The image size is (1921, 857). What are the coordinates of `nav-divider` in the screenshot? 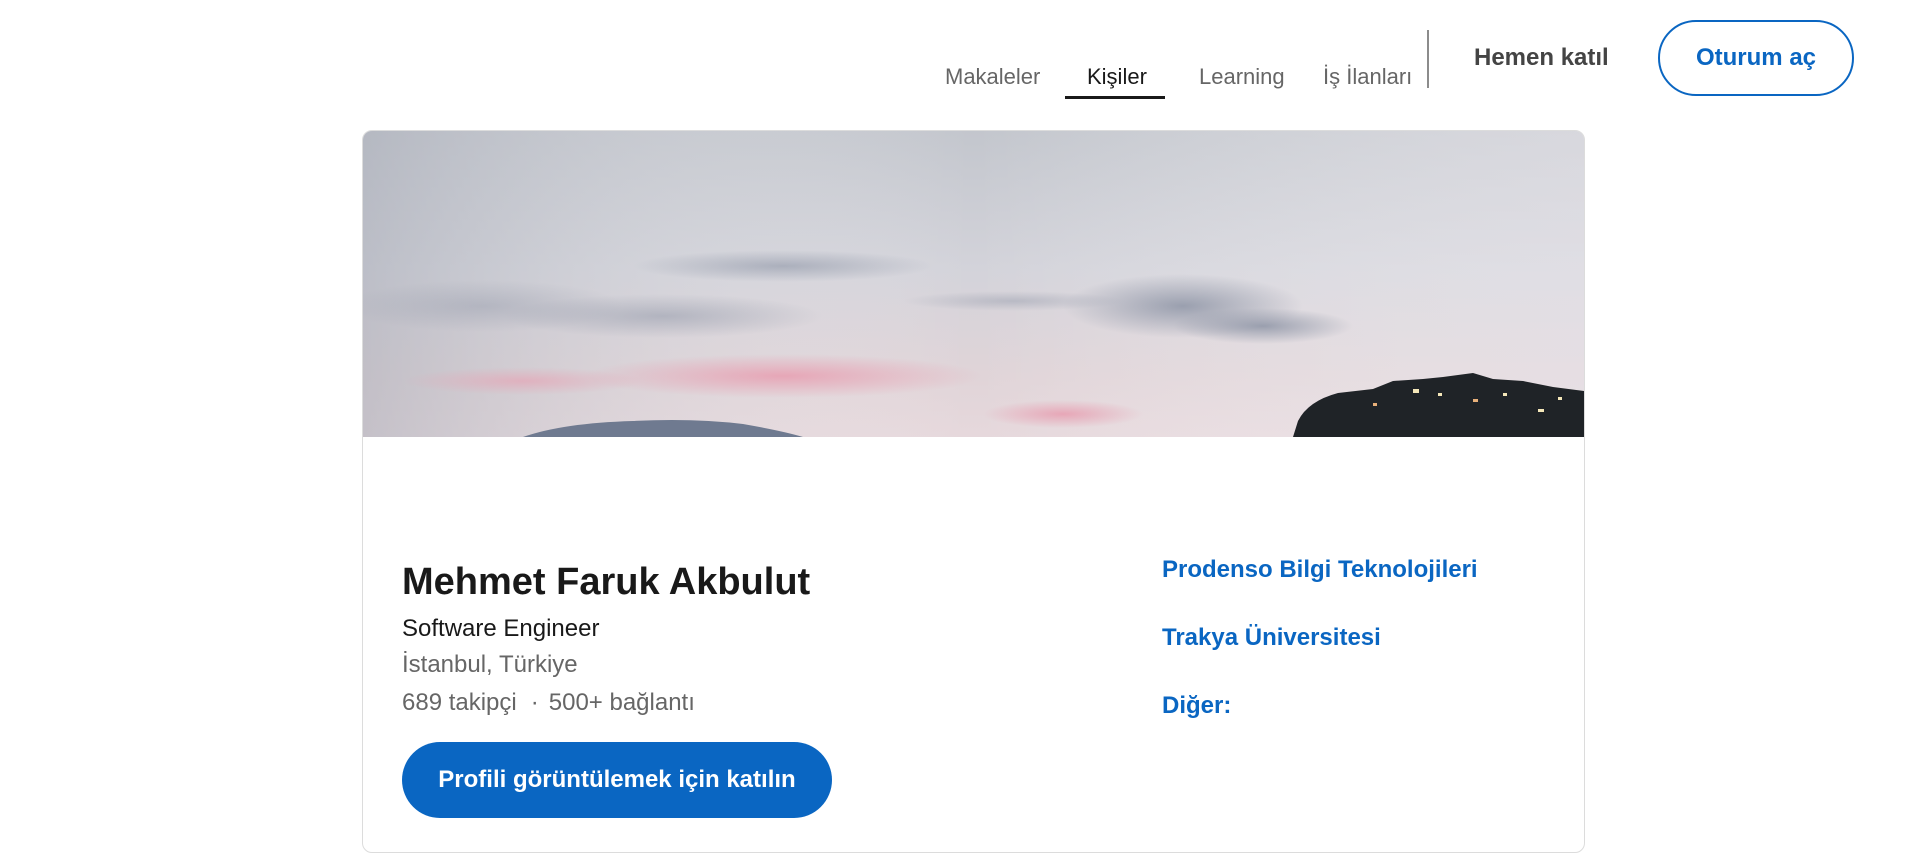 It's located at (1428, 59).